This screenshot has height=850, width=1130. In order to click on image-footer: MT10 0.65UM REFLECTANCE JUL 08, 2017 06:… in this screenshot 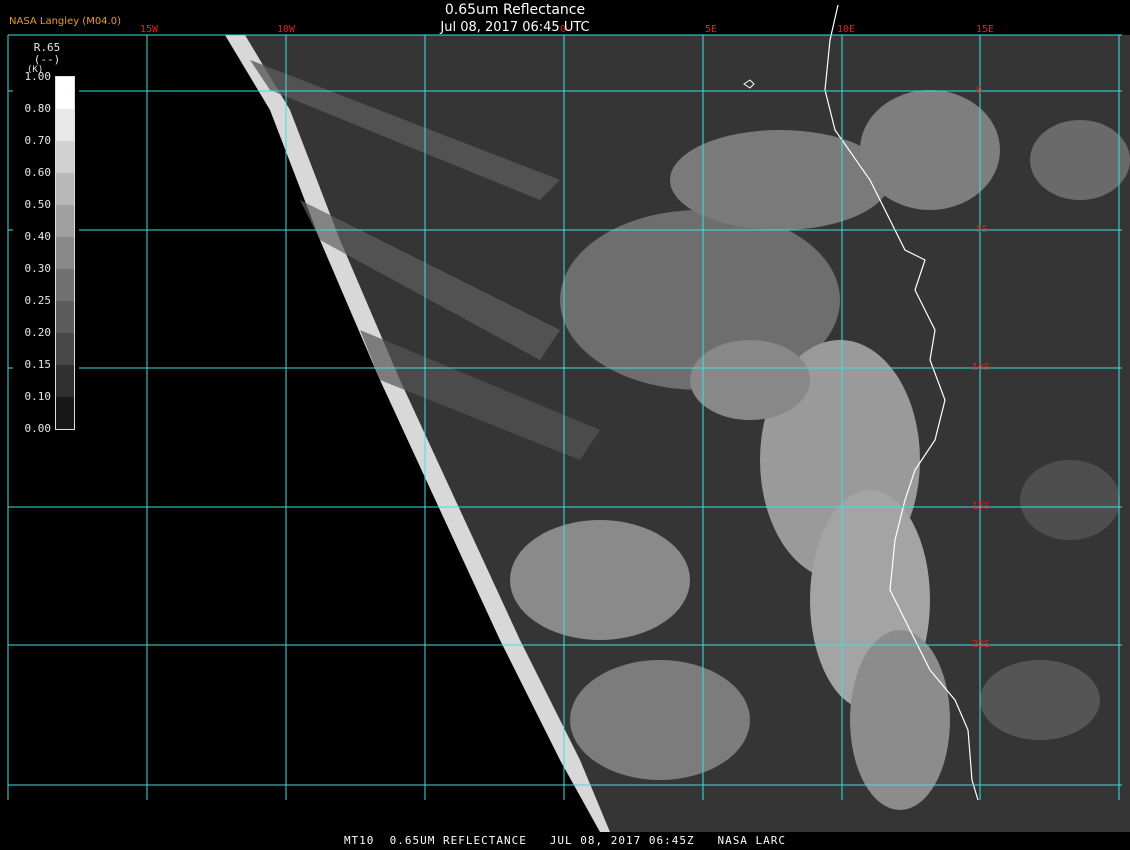, I will do `click(565, 842)`.